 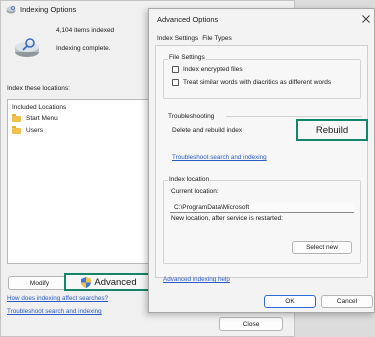 What do you see at coordinates (175, 82) in the screenshot?
I see `diacritics-checkbox` at bounding box center [175, 82].